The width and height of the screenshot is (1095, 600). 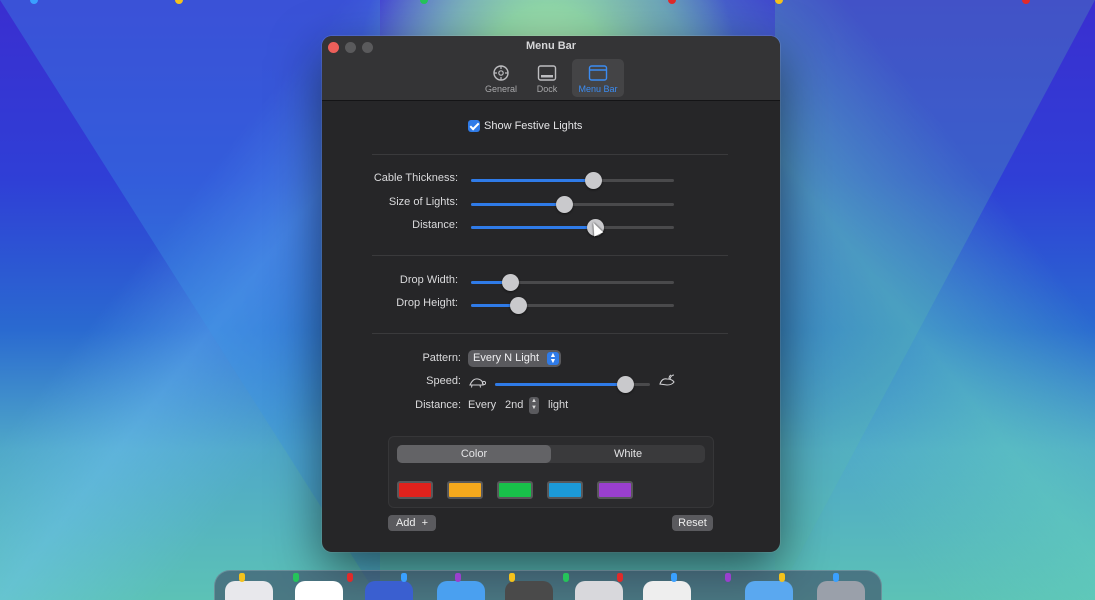 I want to click on dock-app-folder, so click(x=769, y=590).